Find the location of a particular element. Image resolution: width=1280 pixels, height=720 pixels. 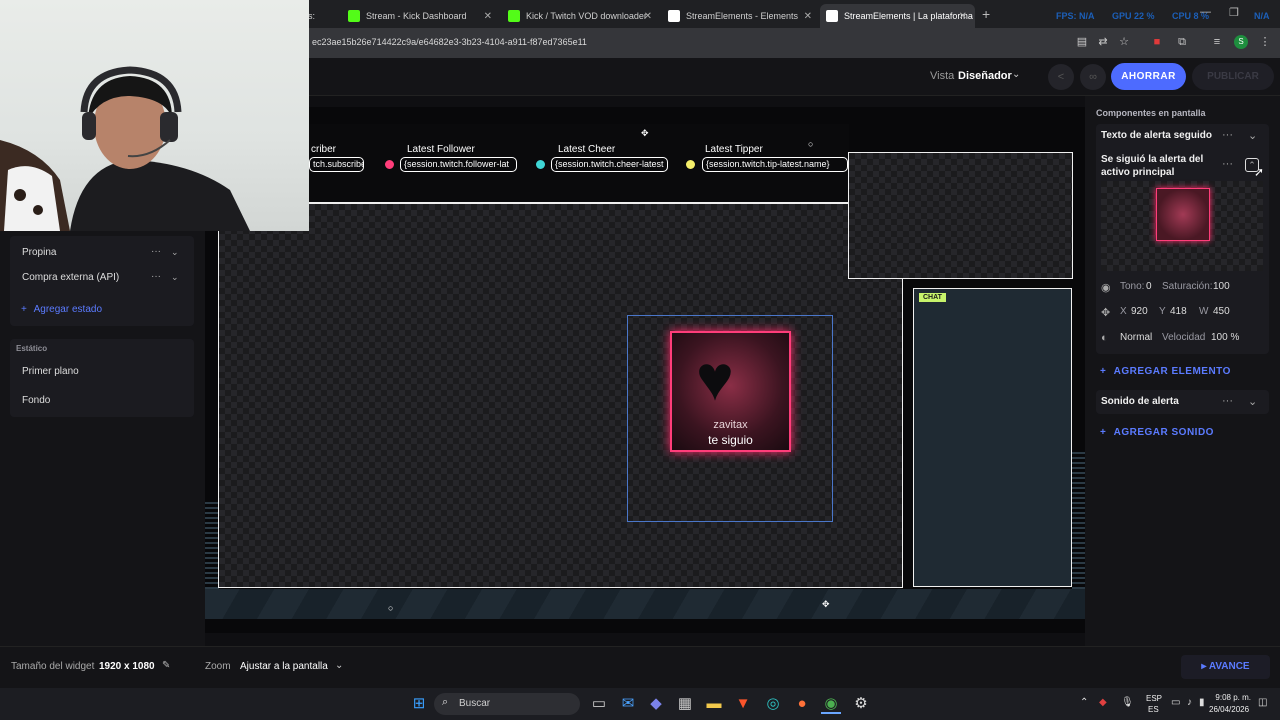

add-sound-button: + AGREGAR SONIDO is located at coordinates (1157, 432).